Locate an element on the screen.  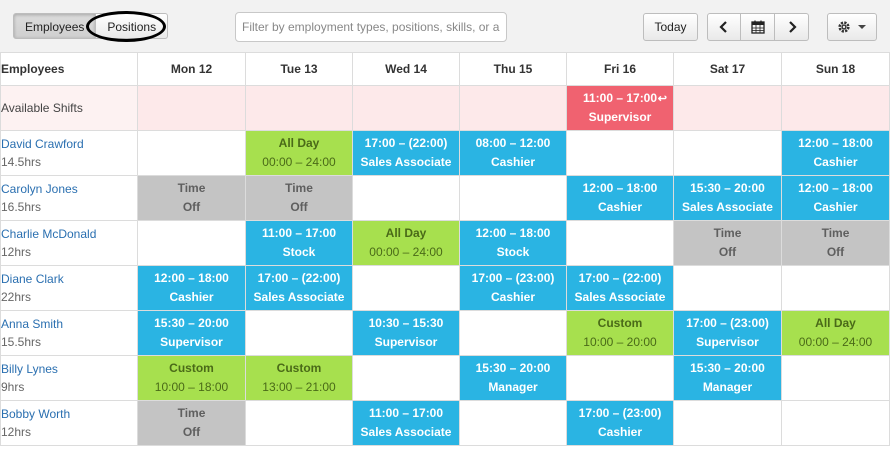
view-toggle: Employees Positions is located at coordinates (91, 26).